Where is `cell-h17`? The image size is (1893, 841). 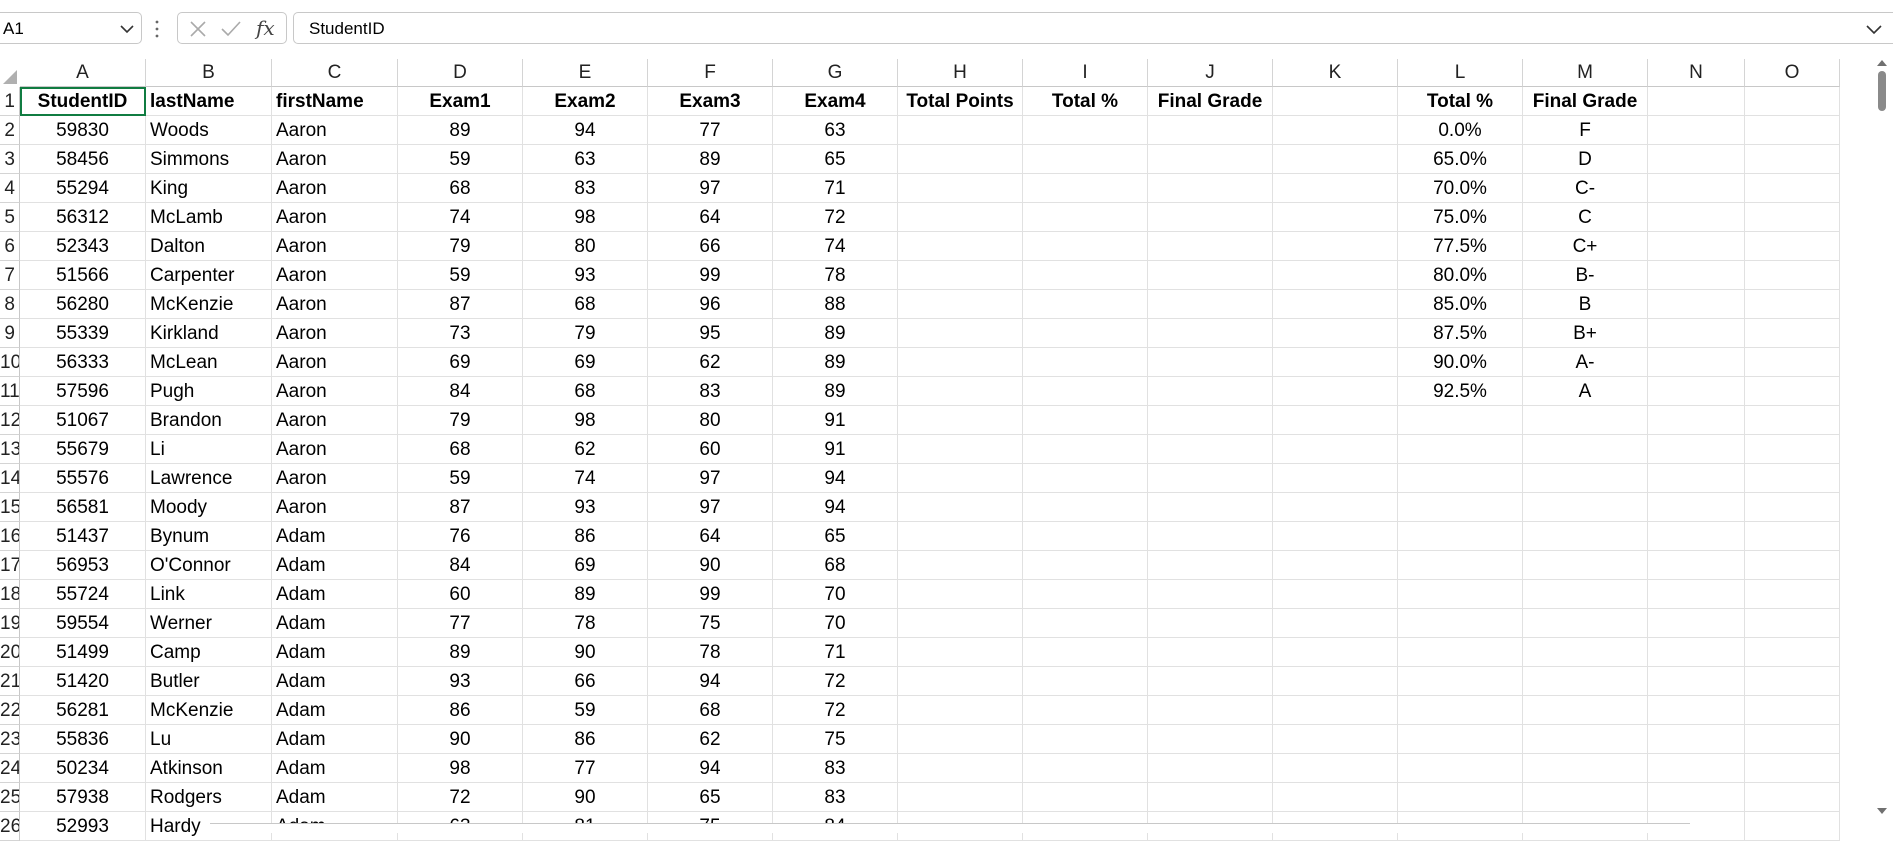 cell-h17 is located at coordinates (960, 565).